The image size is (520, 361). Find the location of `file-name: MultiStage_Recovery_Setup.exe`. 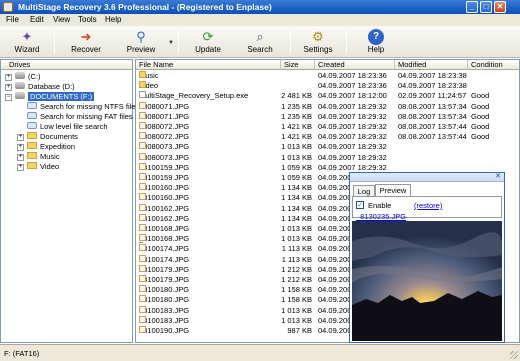

file-name: MultiStage_Recovery_Setup.exe is located at coordinates (194, 96).